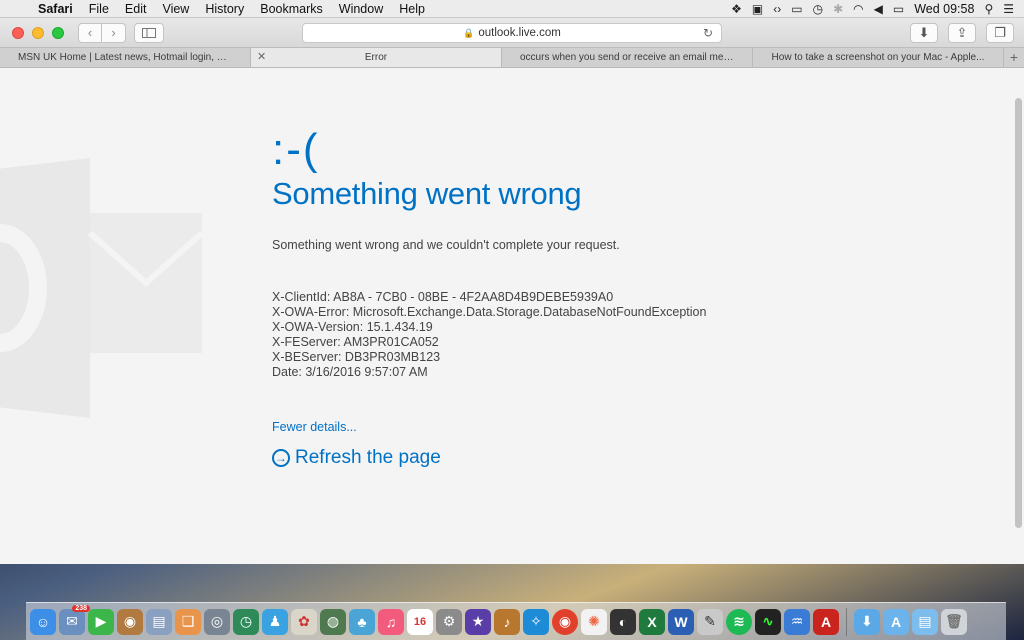  I want to click on tab-error: ✕ Error, so click(376, 57).